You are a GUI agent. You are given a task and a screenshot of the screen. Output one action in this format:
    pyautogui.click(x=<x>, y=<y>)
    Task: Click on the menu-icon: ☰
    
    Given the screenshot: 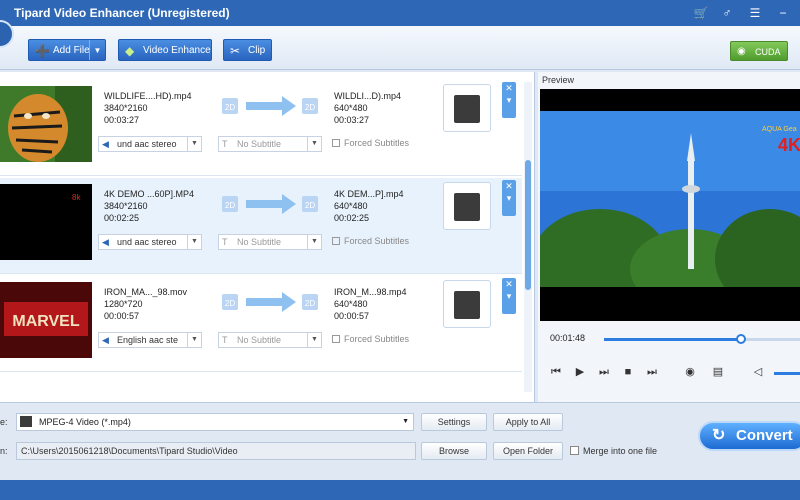 What is the action you would take?
    pyautogui.click(x=755, y=13)
    